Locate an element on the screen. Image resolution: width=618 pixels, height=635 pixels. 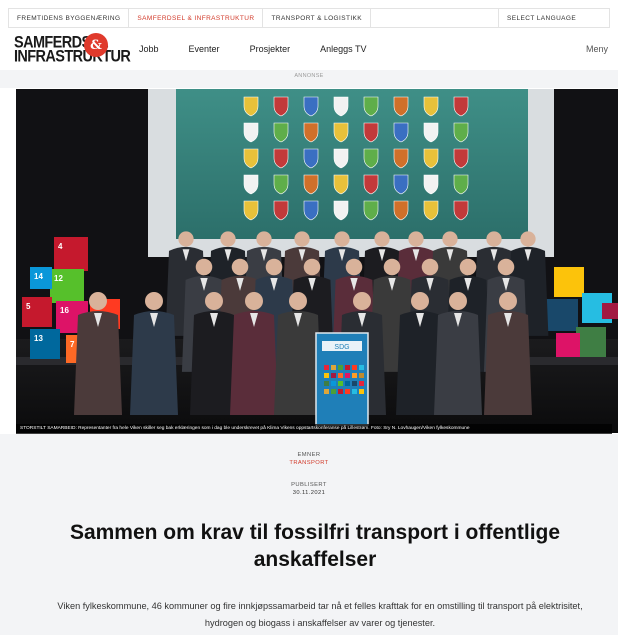
nav-item-anleggs-tv: Anleggs TV is located at coordinates (343, 49).